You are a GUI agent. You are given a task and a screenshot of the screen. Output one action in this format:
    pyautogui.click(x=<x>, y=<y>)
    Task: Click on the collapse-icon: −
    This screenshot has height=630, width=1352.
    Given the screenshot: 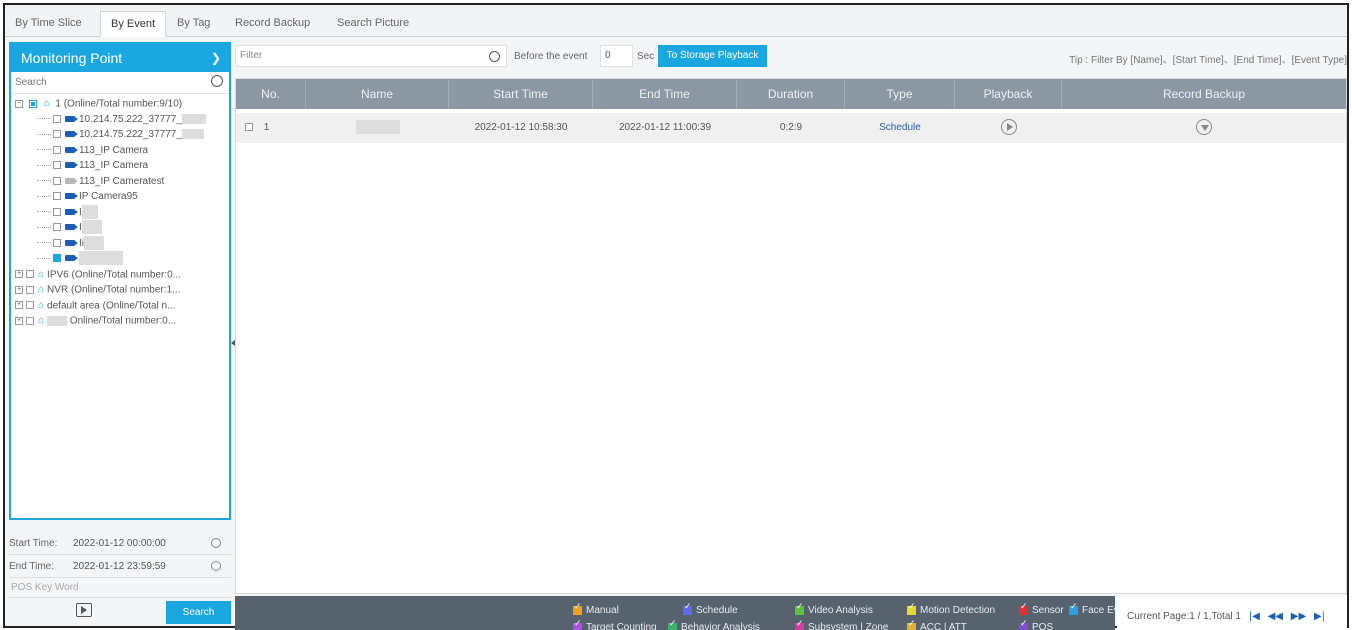 What is the action you would take?
    pyautogui.click(x=19, y=103)
    